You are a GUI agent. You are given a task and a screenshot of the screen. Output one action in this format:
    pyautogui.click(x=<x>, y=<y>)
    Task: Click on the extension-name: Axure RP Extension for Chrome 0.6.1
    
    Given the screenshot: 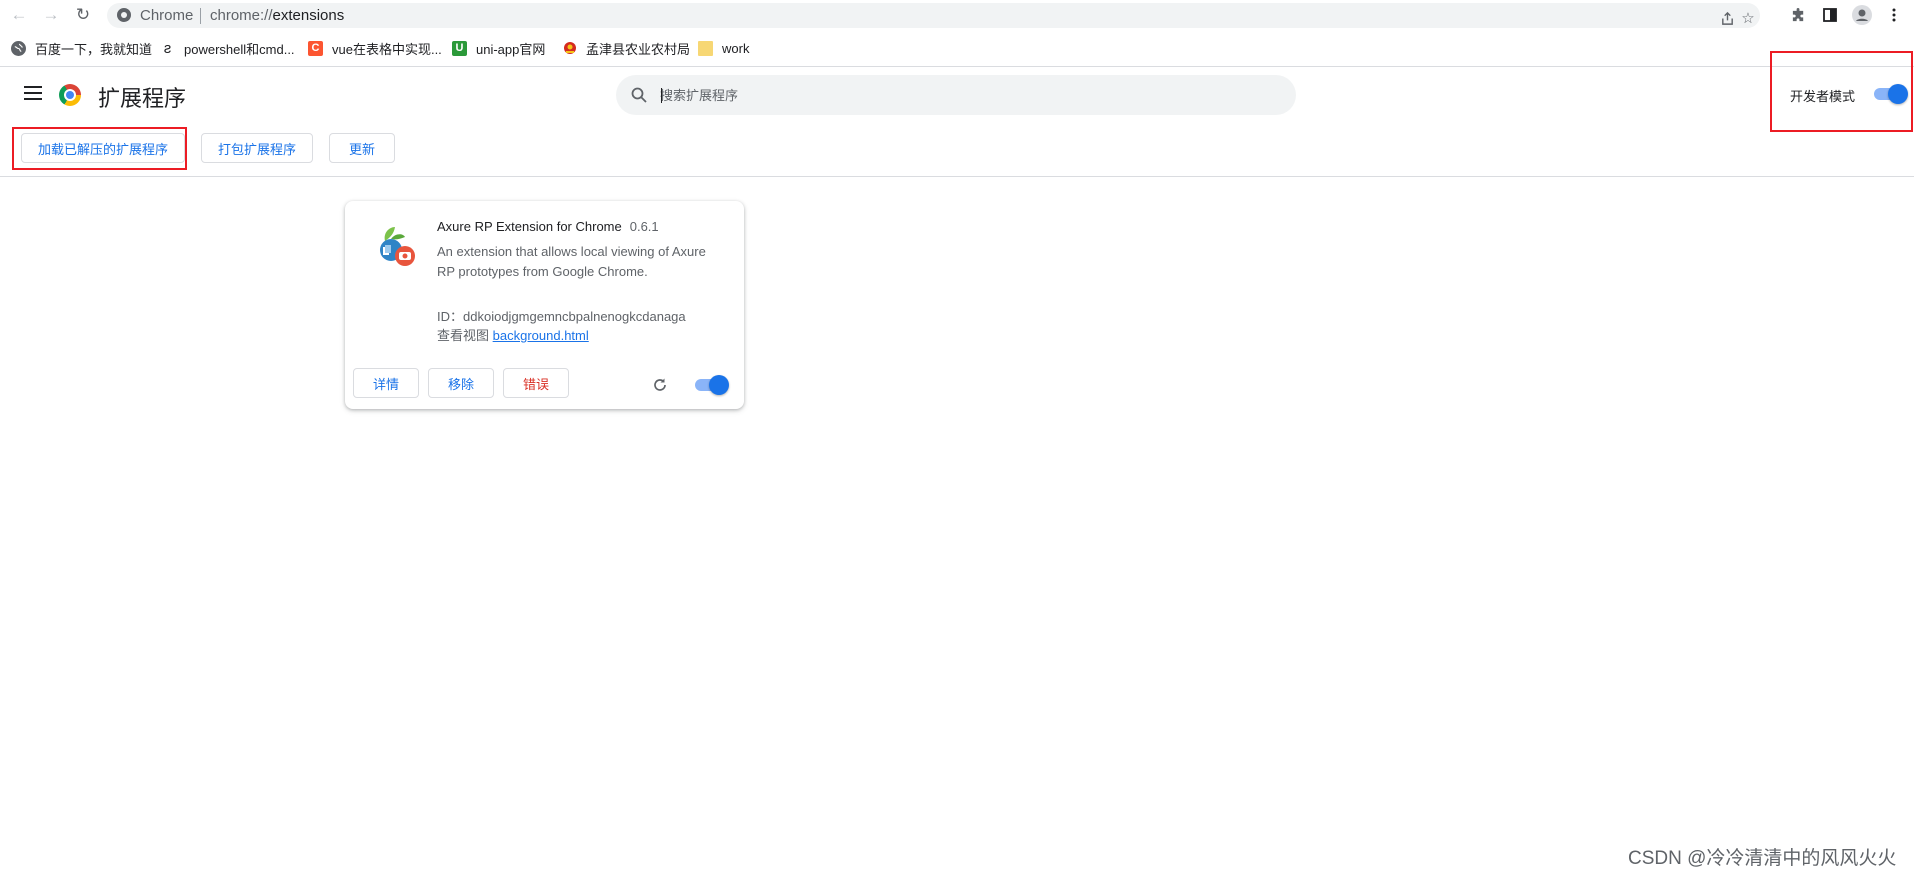 What is the action you would take?
    pyautogui.click(x=548, y=226)
    